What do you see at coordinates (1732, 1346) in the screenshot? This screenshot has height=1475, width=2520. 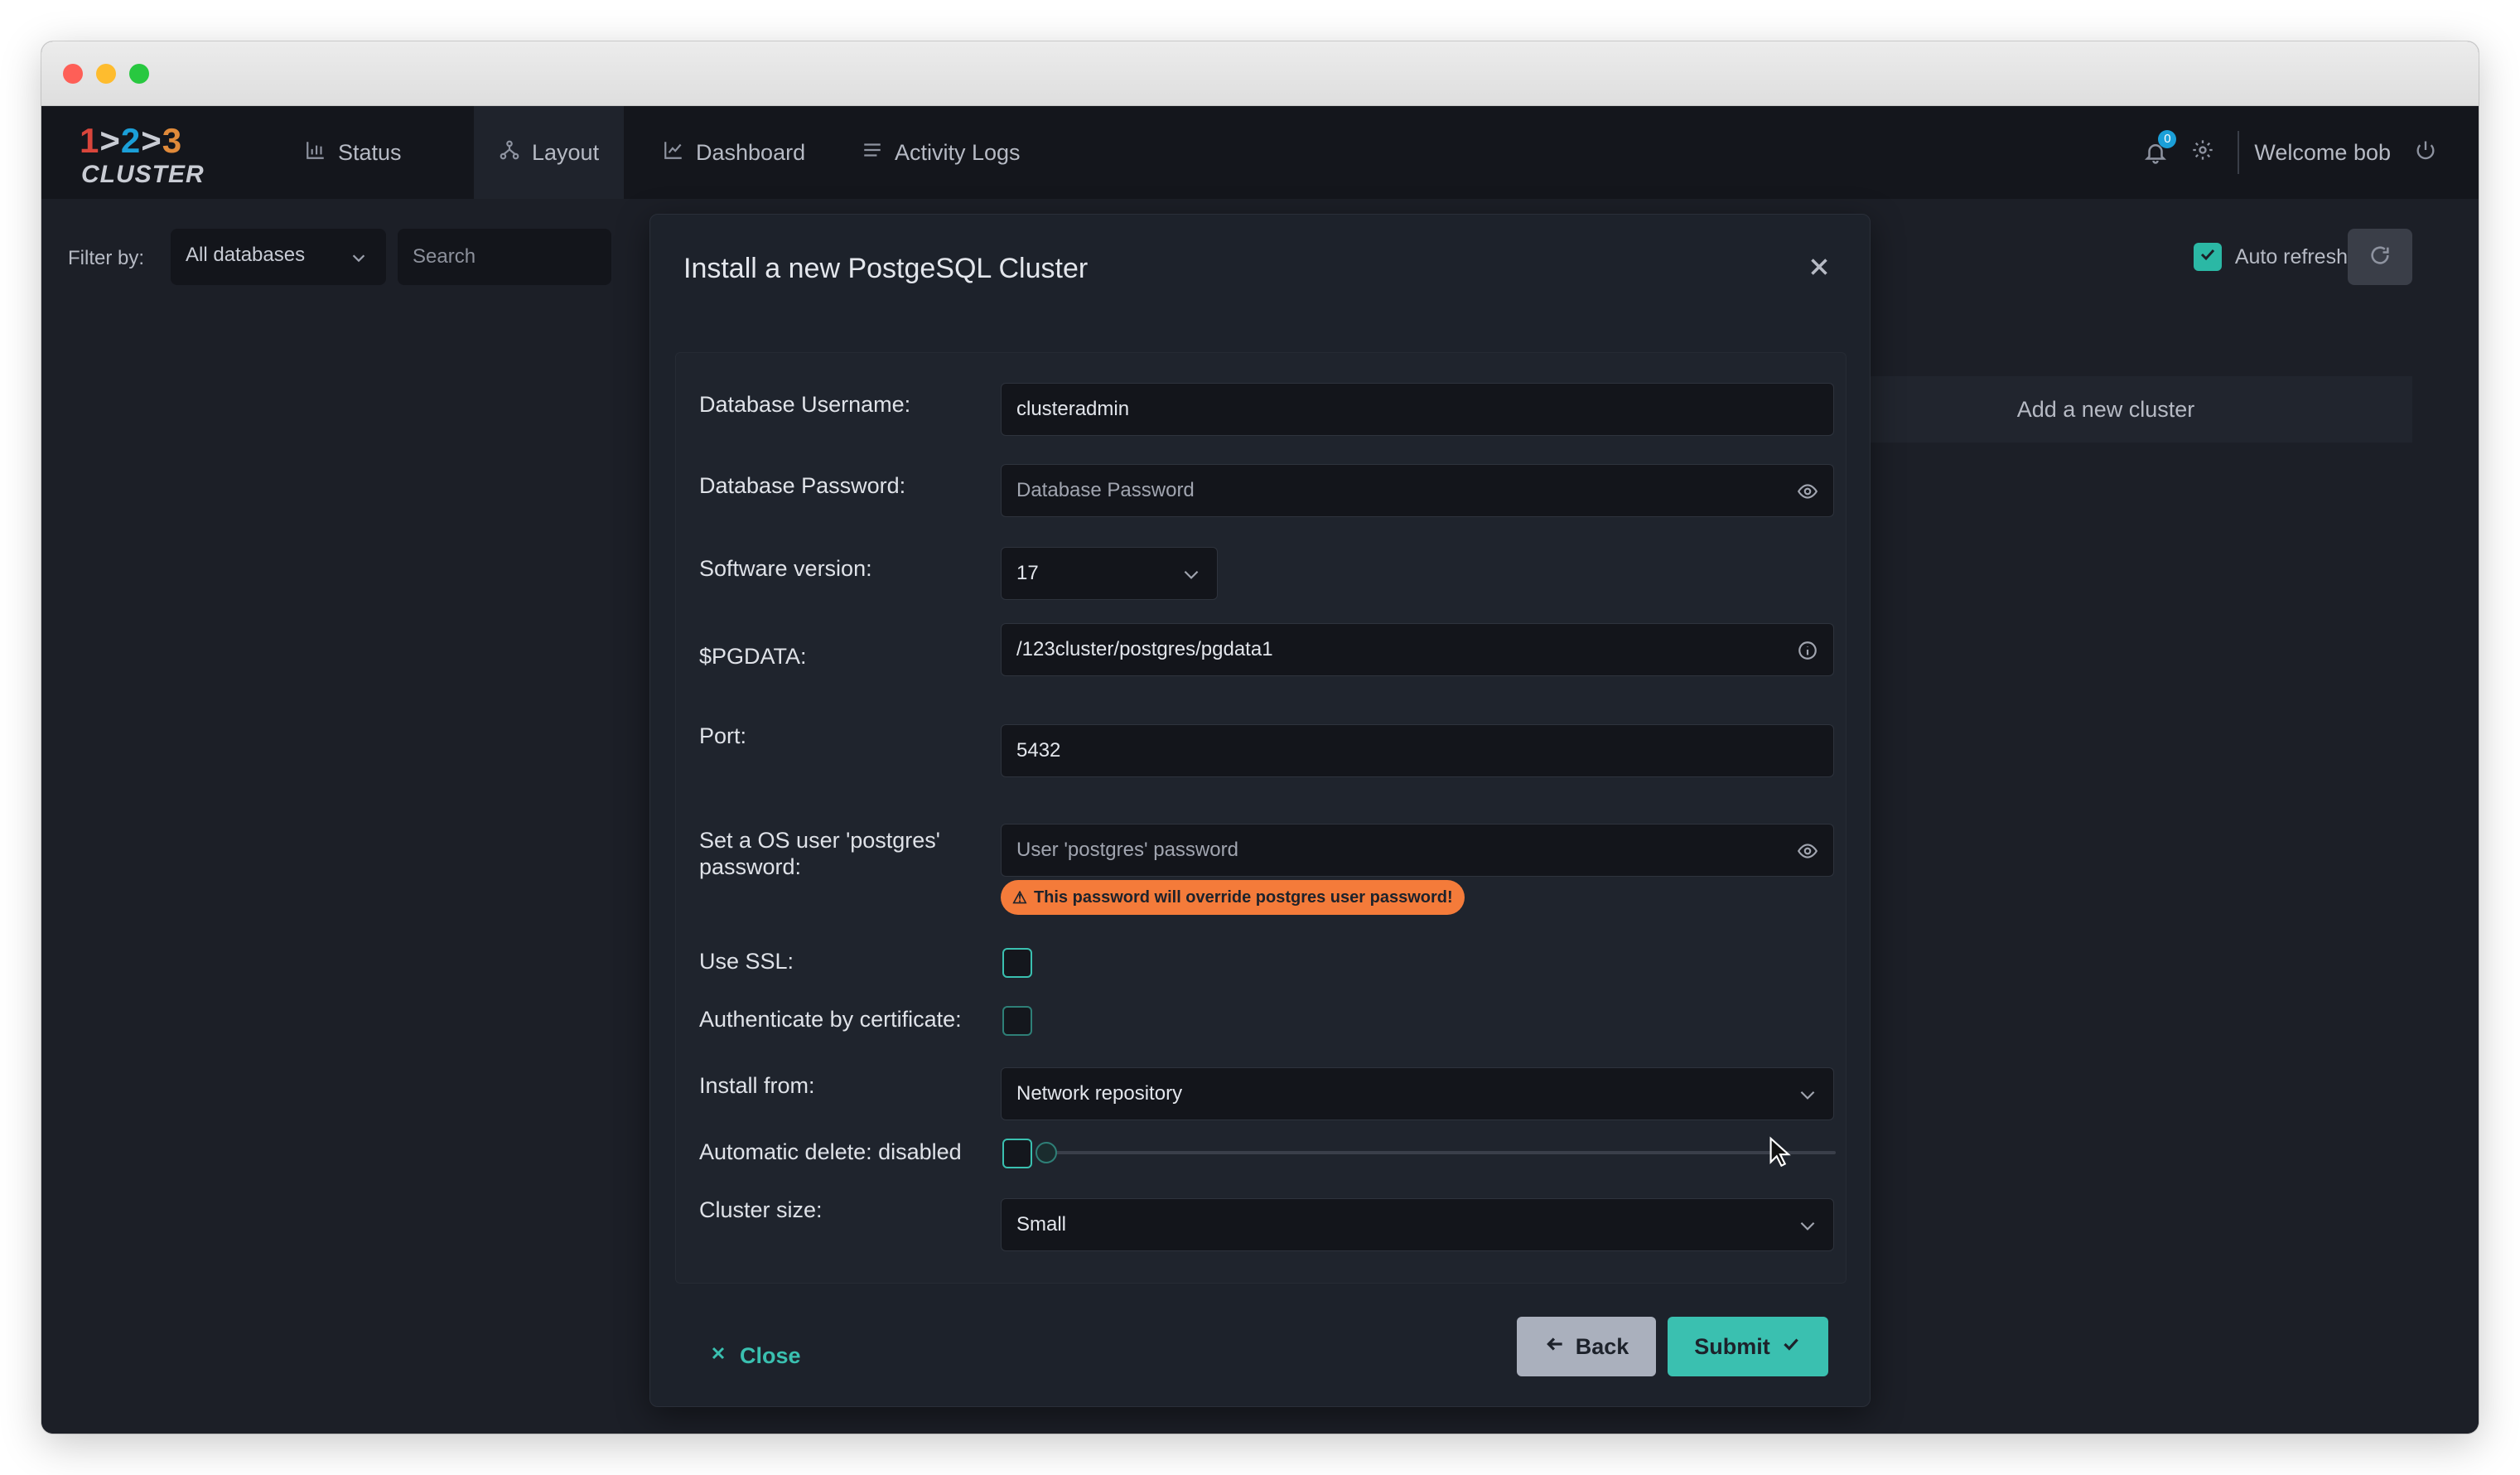 I see `submit-button-label: Submit` at bounding box center [1732, 1346].